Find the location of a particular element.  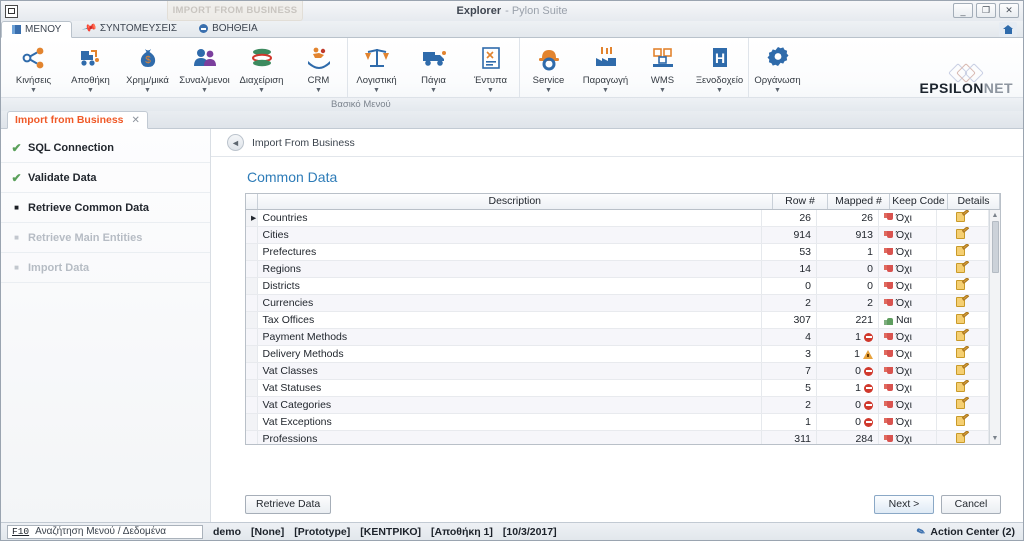

grid-vertical-scrollbar: ▲ ▼ is located at coordinates (994, 326).